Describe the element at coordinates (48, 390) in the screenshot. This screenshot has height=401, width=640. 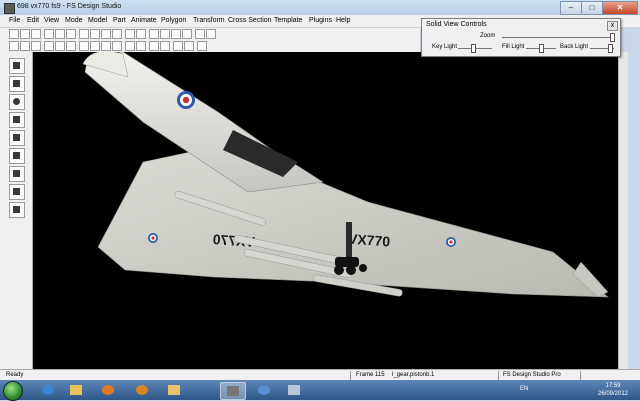
I see `ie-taskbar-button` at that location.